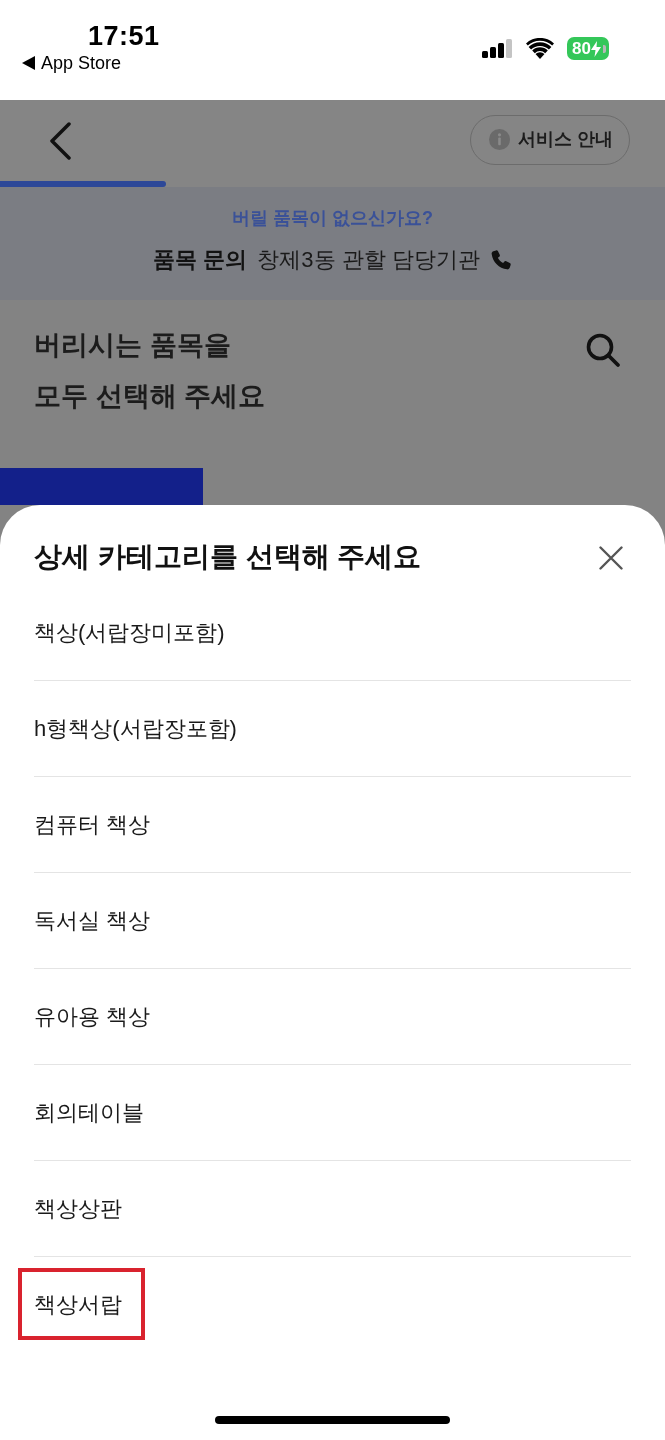 The height and width of the screenshot is (1440, 665). What do you see at coordinates (332, 1209) in the screenshot?
I see `category-option: 책상상판` at bounding box center [332, 1209].